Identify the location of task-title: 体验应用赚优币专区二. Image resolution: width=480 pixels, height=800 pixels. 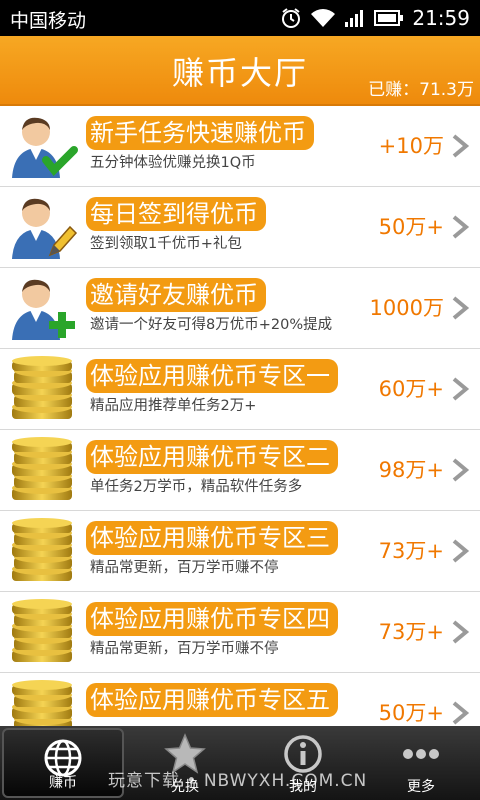
(212, 457).